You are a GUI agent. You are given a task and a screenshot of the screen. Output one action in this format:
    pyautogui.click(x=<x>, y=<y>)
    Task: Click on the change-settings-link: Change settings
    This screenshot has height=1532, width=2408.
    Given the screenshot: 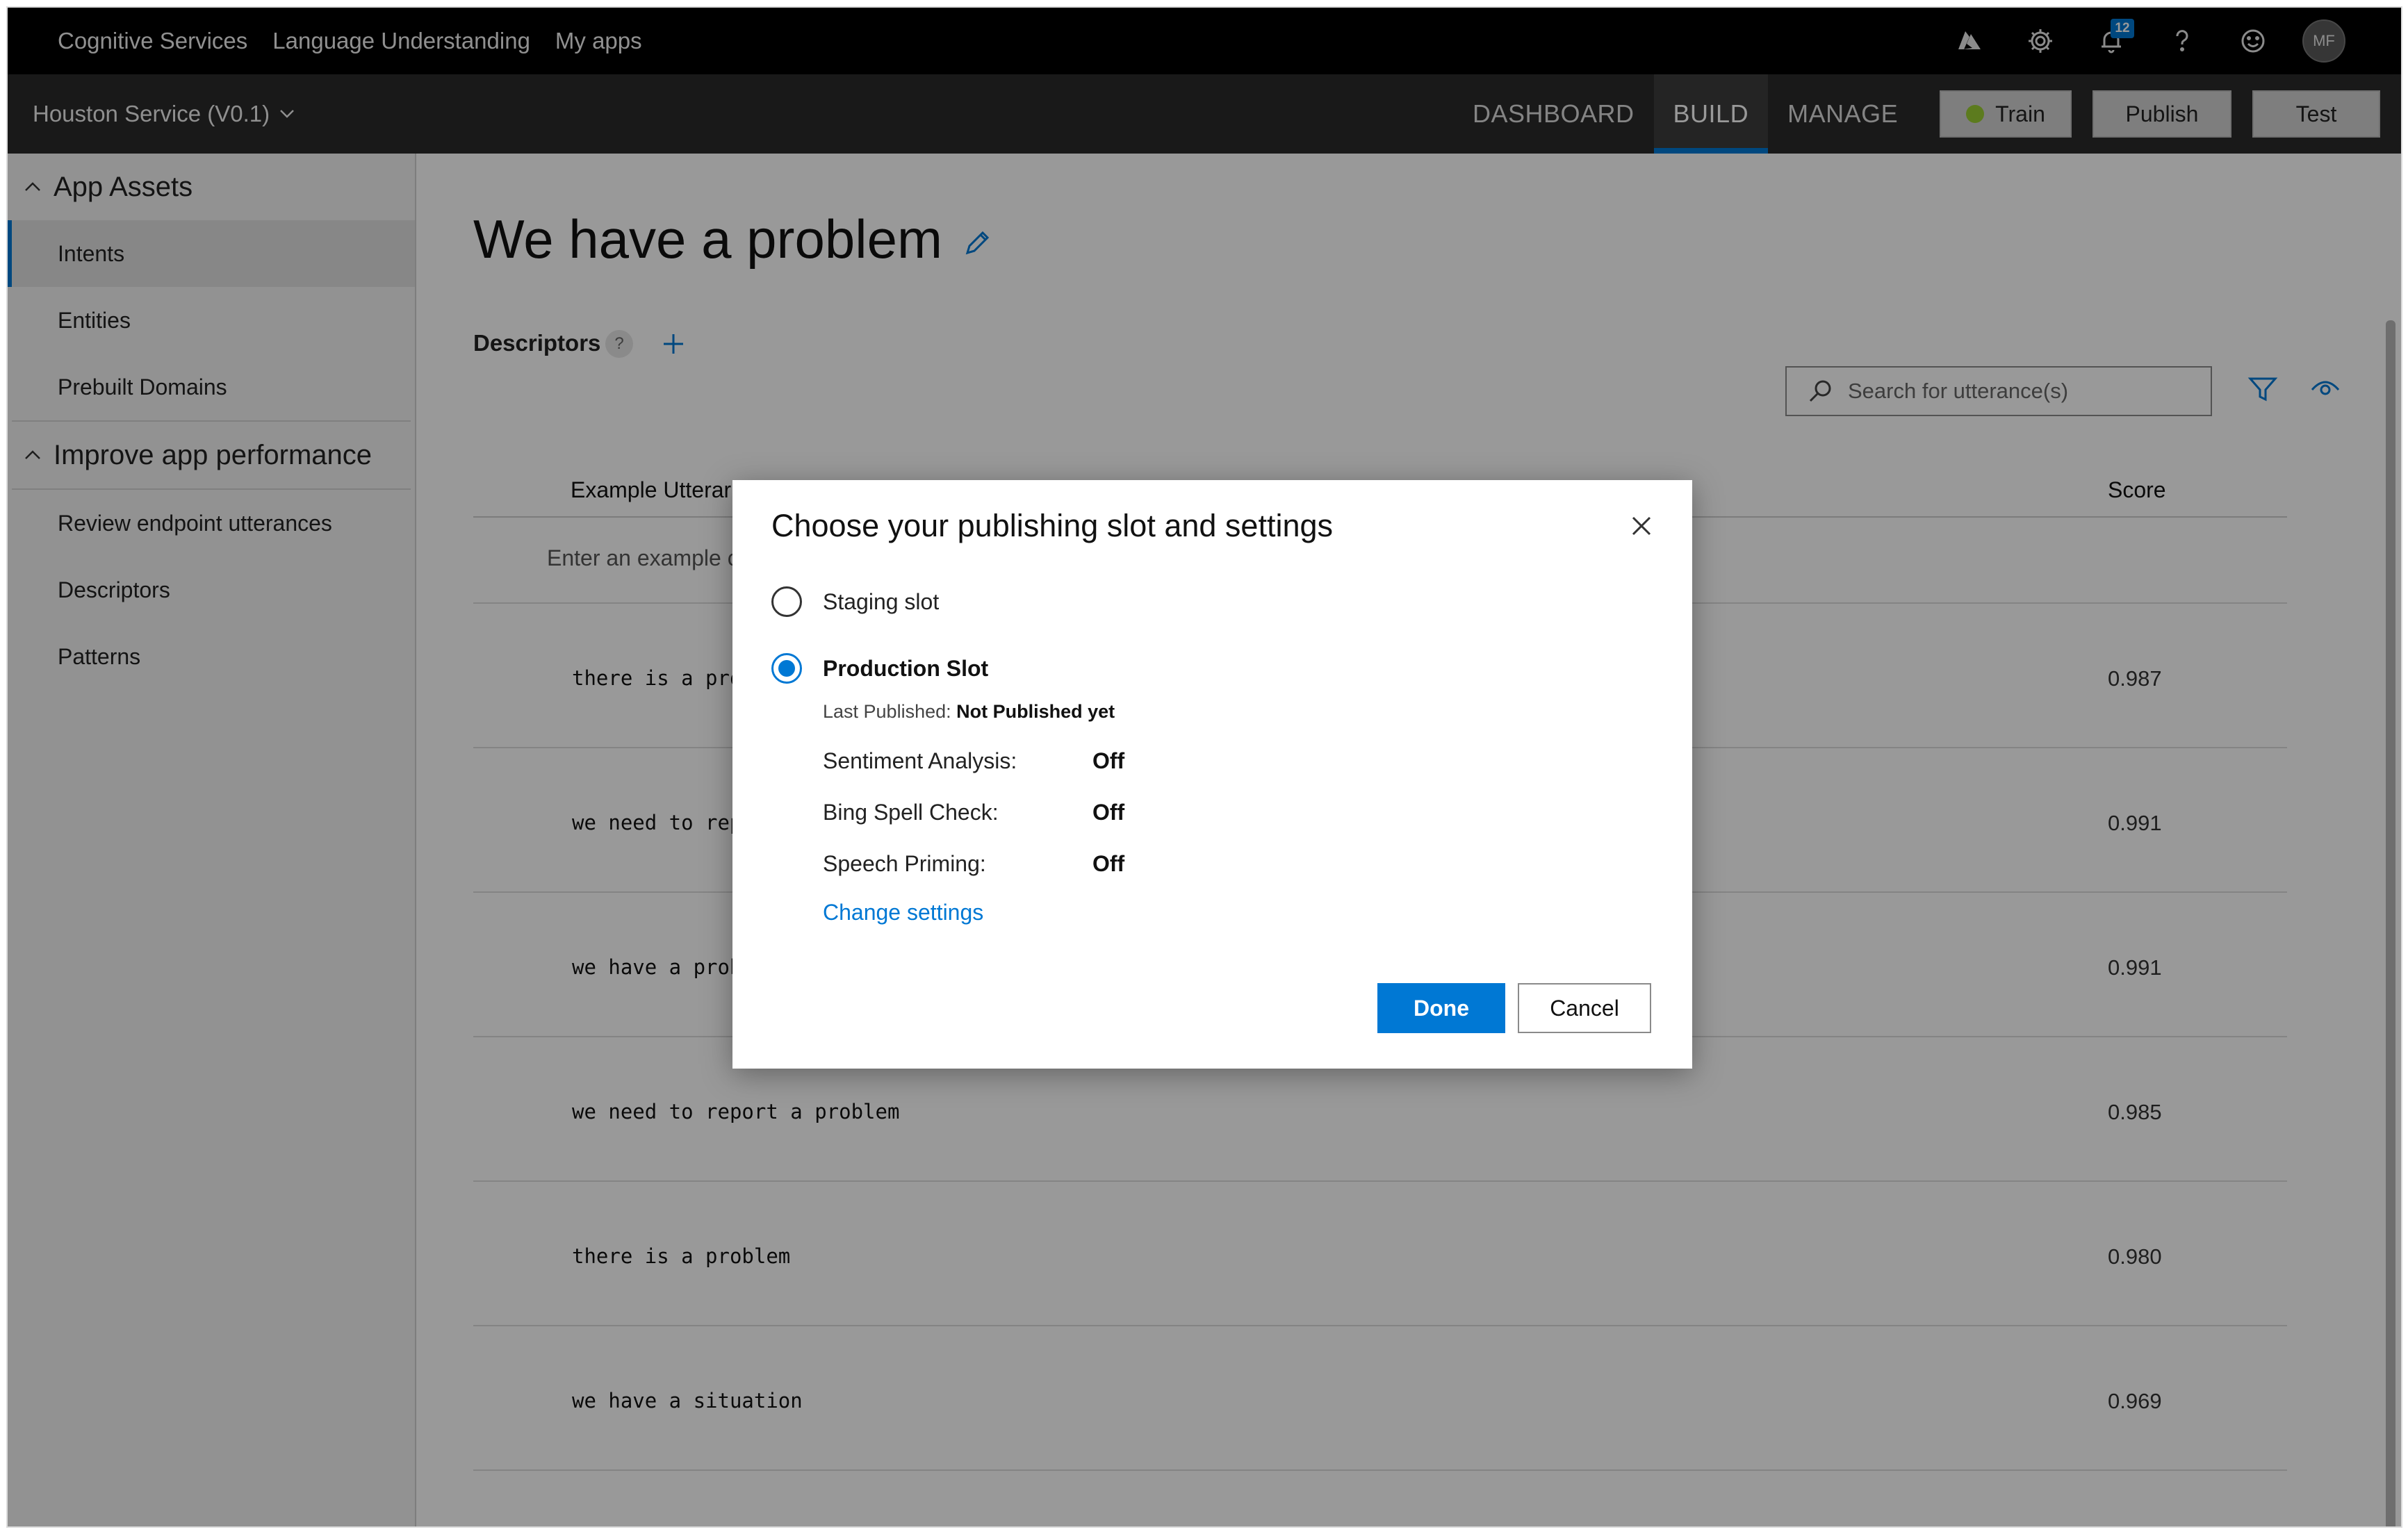 What is the action you would take?
    pyautogui.click(x=903, y=912)
    